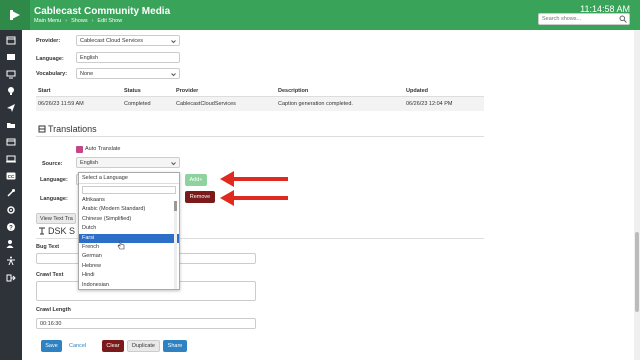 This screenshot has width=640, height=360. What do you see at coordinates (89, 57) in the screenshot?
I see `language-value: English` at bounding box center [89, 57].